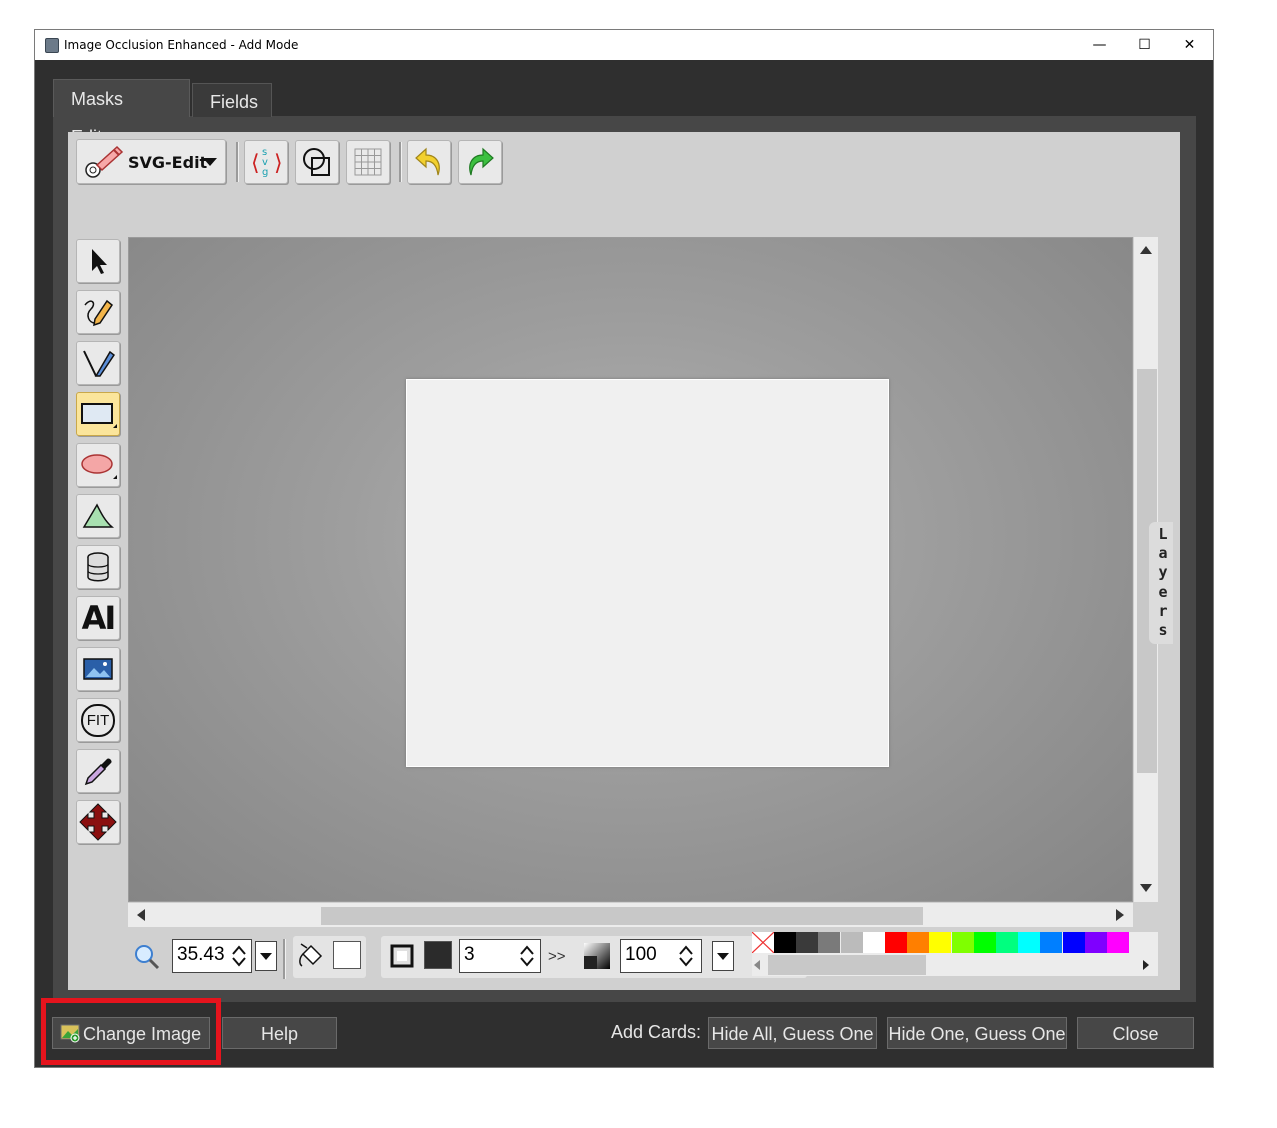  Describe the element at coordinates (597, 956) in the screenshot. I see `opacity-icon` at that location.